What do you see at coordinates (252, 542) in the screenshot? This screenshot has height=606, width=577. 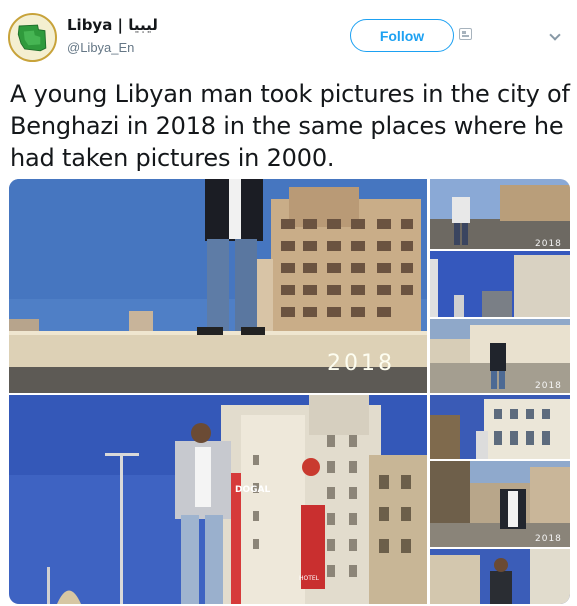 I see `hotel-sign-vertical: DOGAL` at bounding box center [252, 542].